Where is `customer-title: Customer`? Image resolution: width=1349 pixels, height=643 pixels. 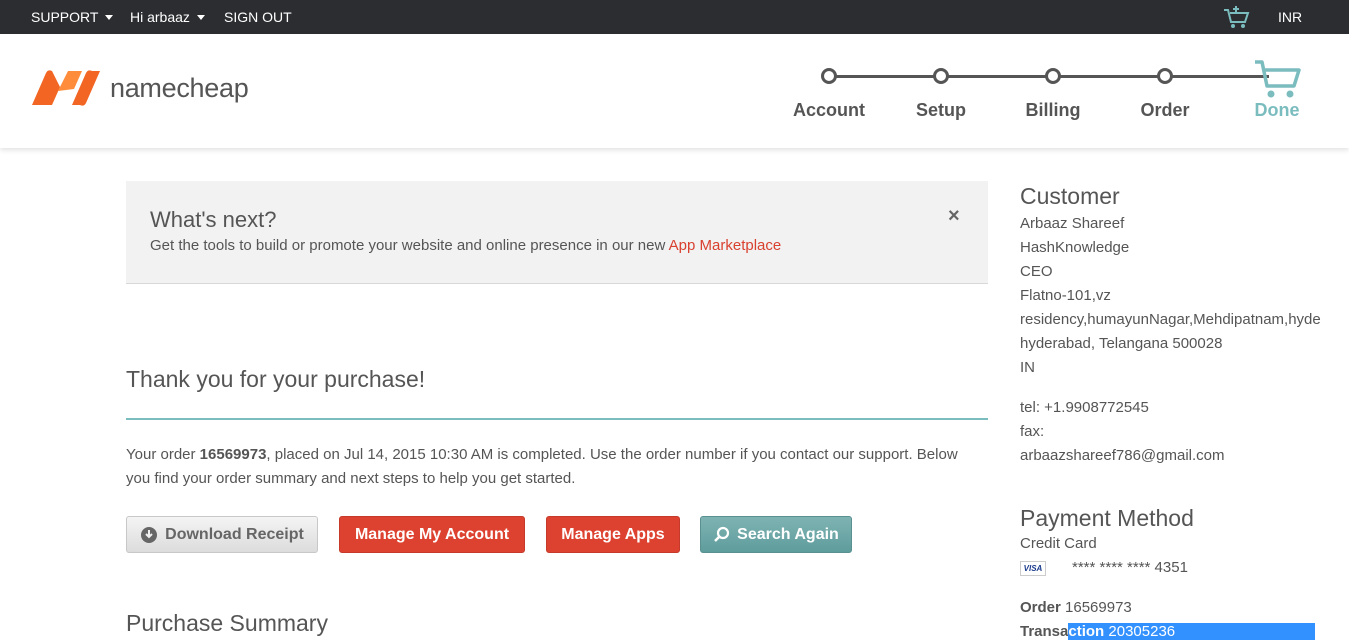
customer-title: Customer is located at coordinates (1070, 196).